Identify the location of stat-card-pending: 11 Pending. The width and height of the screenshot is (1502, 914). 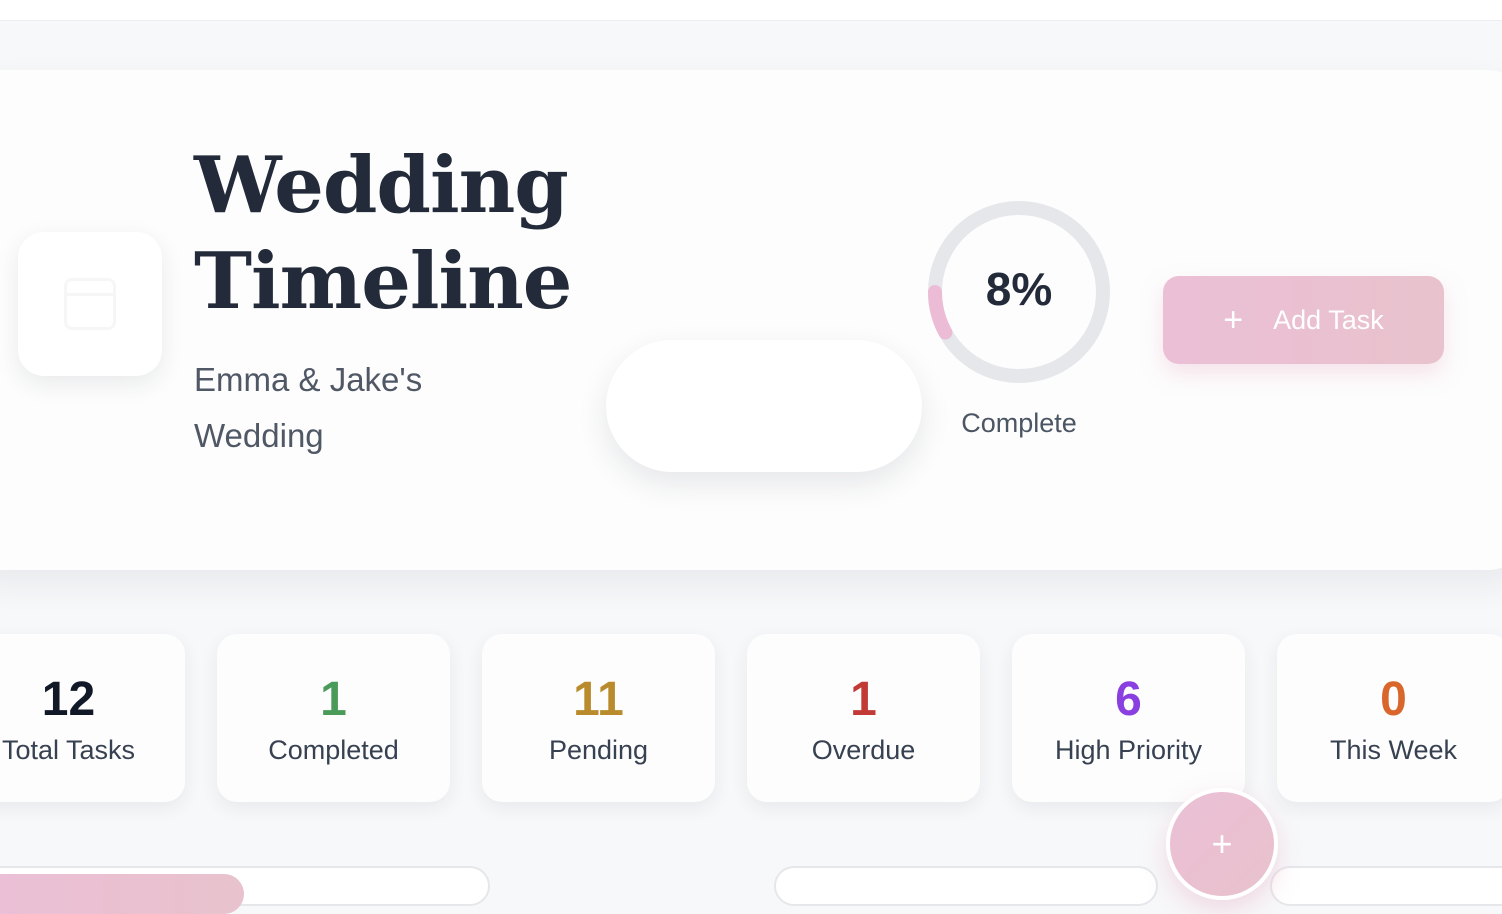
(598, 718).